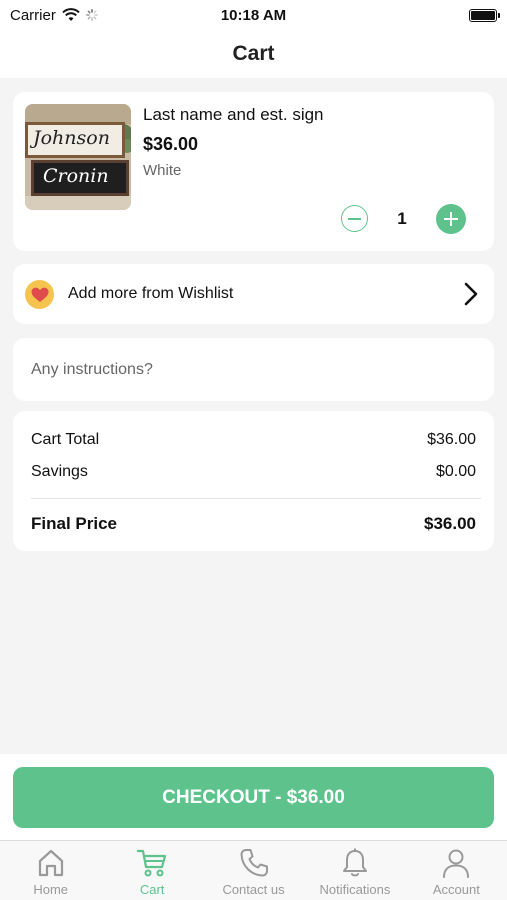 The image size is (507, 900). What do you see at coordinates (33, 15) in the screenshot?
I see `carrier-label: Carrier` at bounding box center [33, 15].